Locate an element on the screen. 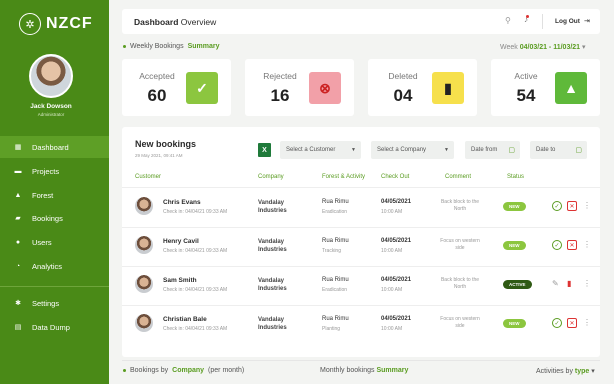  sidebar-item-settings: ✱ Settings is located at coordinates (54, 303).